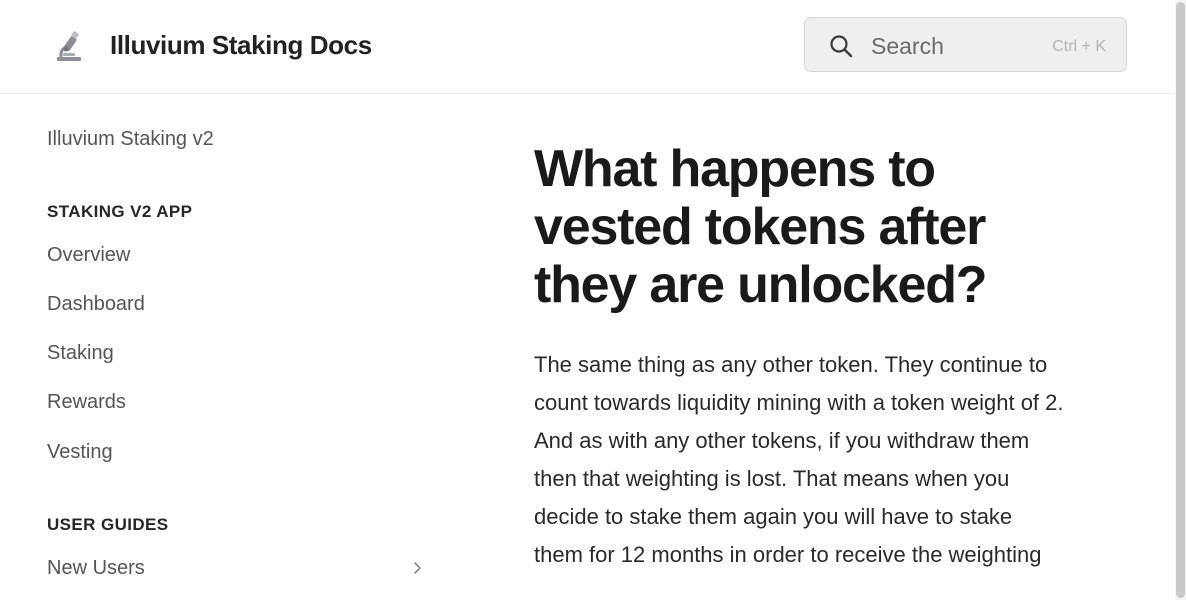 The image size is (1186, 600). I want to click on sidebar-section-heading: USER GUIDES, so click(108, 524).